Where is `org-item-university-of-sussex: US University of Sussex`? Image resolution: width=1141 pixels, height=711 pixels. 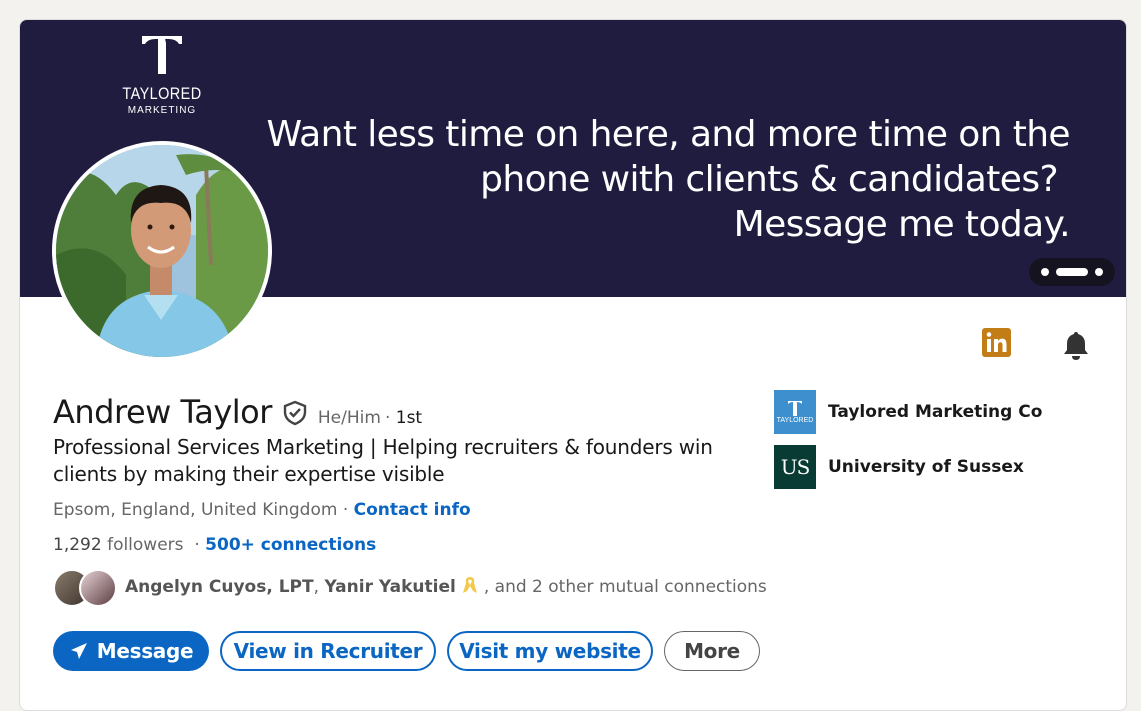 org-item-university-of-sussex: US University of Sussex is located at coordinates (908, 466).